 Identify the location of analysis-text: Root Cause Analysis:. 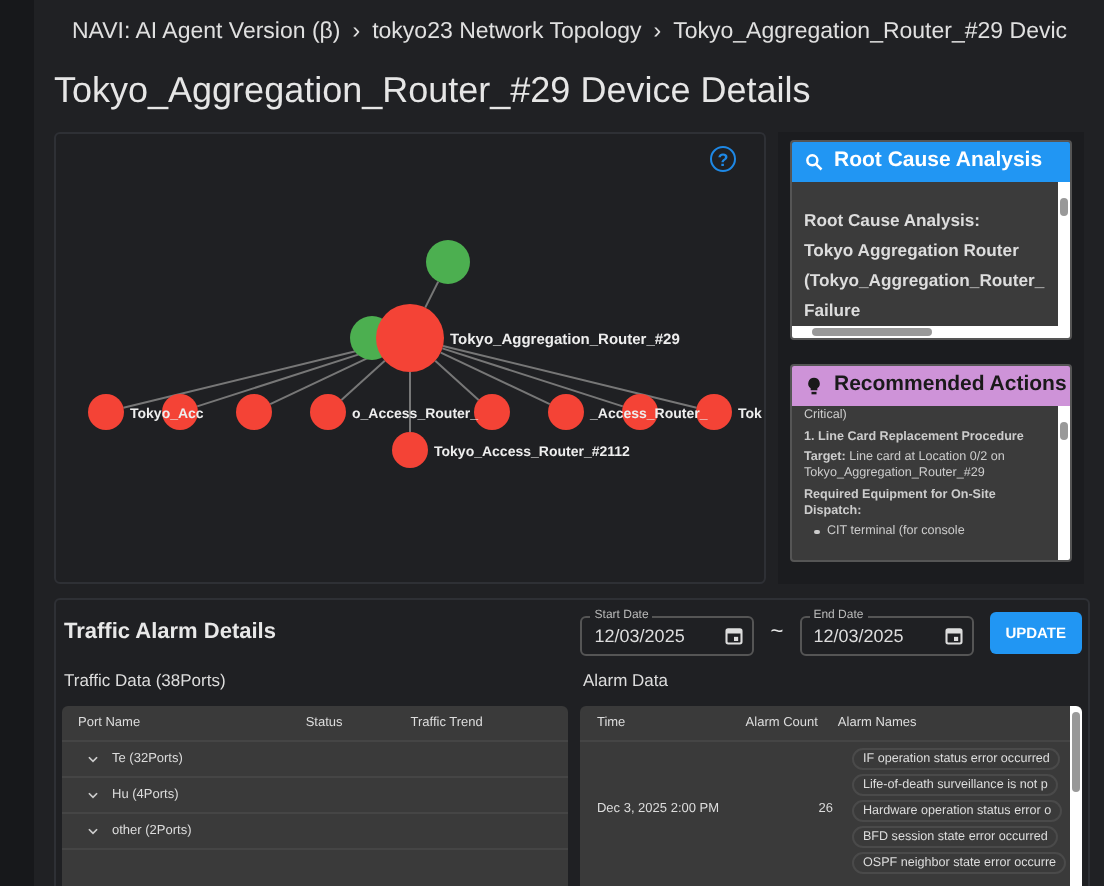
(893, 221).